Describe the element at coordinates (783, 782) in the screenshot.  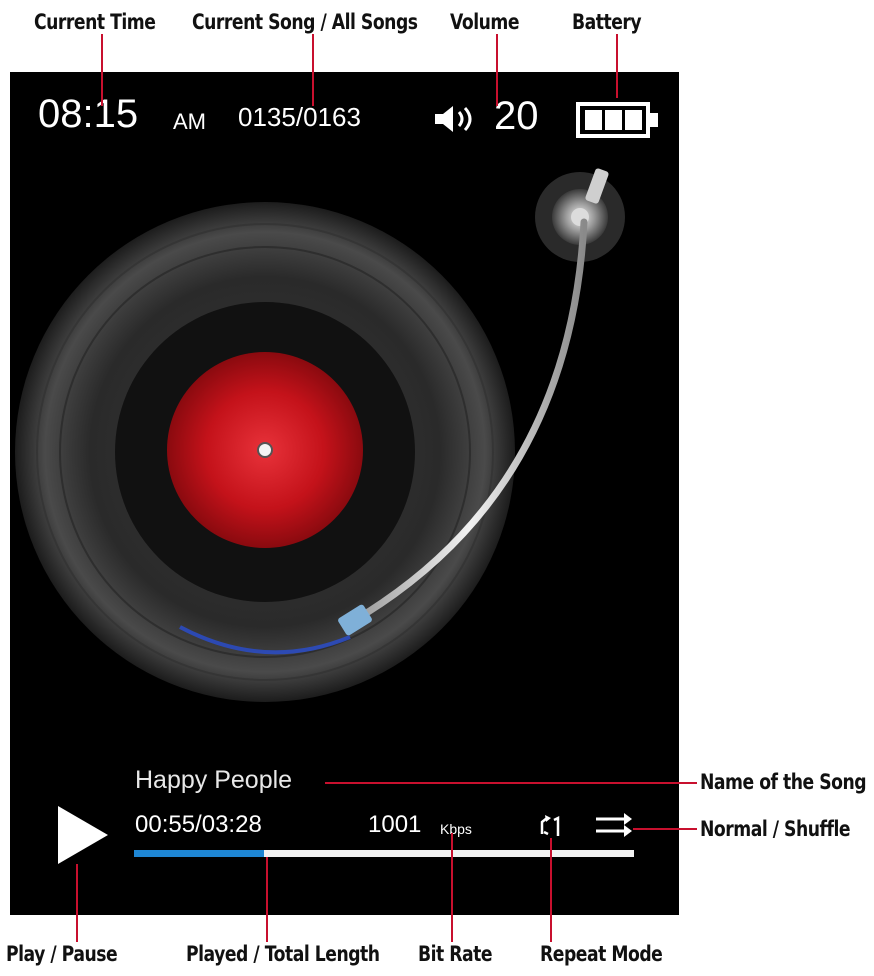
I see `callout-song-name: Name of the Song` at that location.